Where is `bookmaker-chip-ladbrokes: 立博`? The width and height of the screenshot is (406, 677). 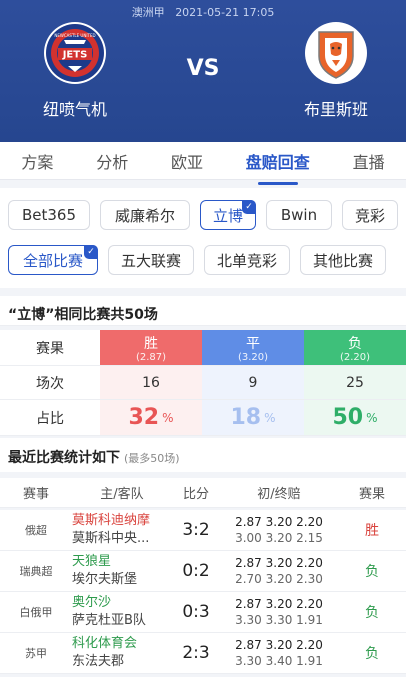 bookmaker-chip-ladbrokes: 立博 is located at coordinates (228, 215).